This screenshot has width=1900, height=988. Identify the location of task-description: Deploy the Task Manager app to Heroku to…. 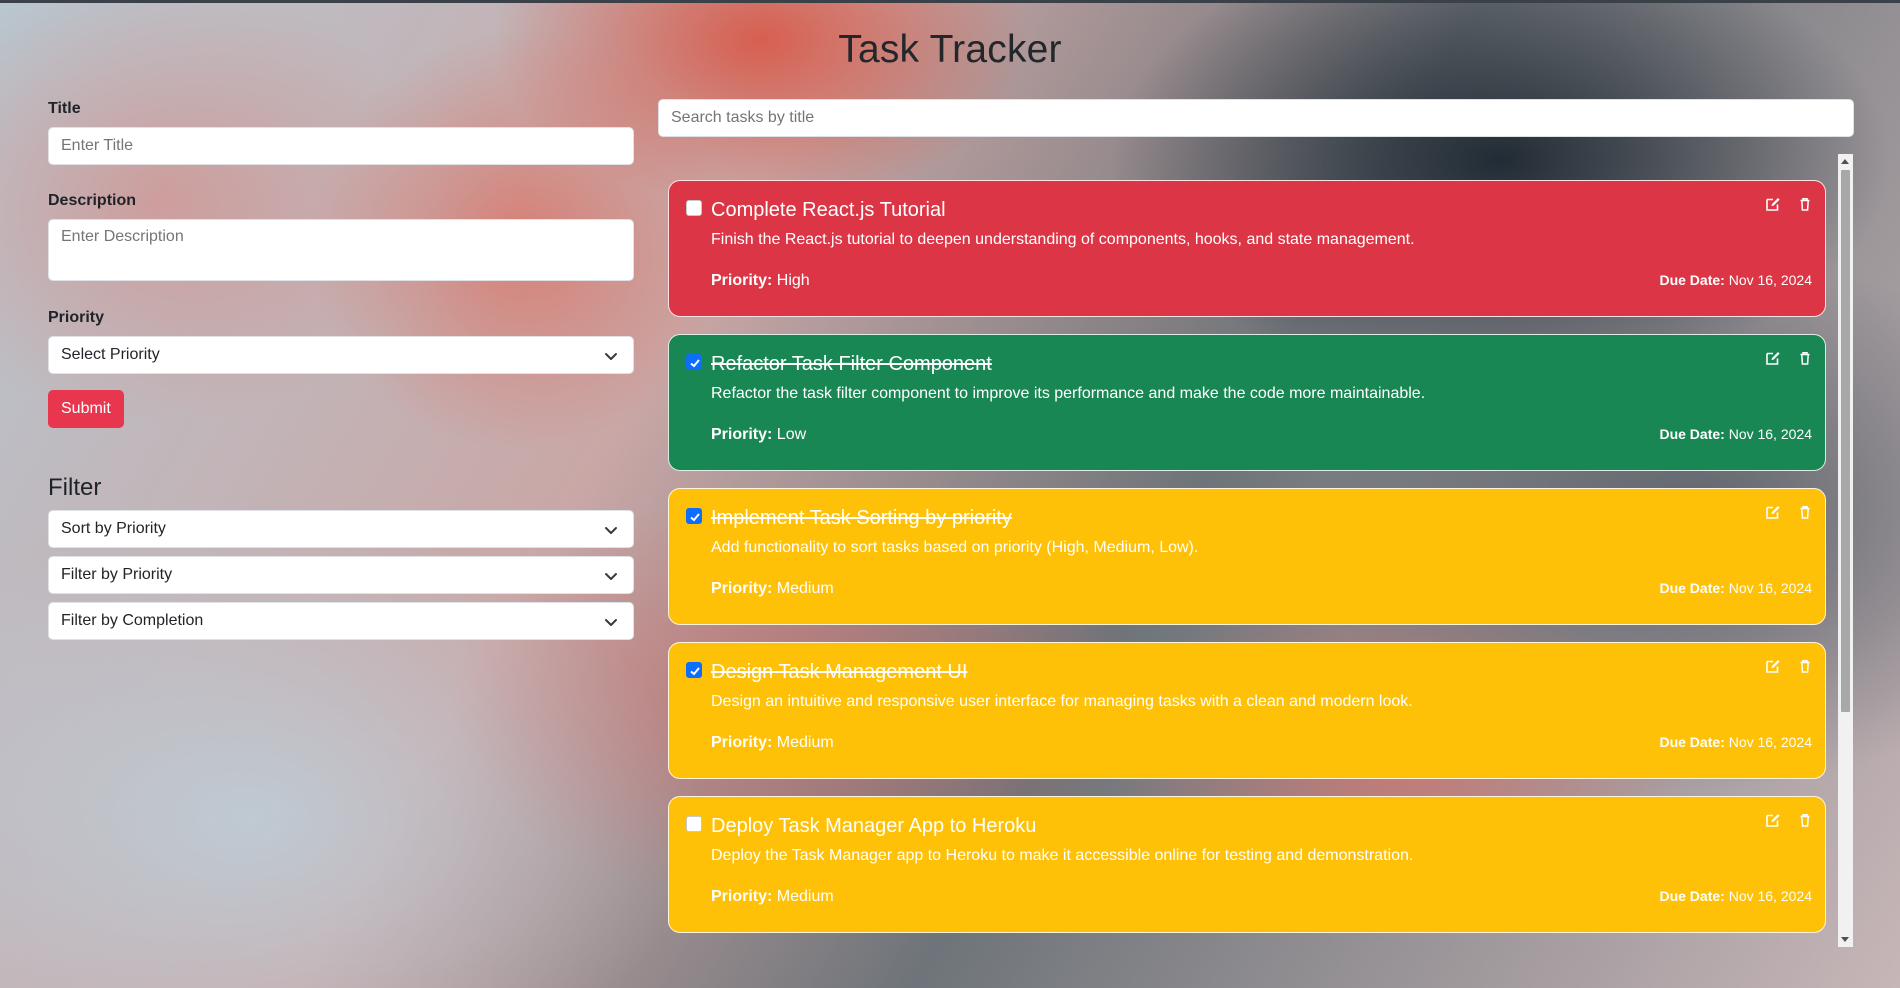
(1062, 855).